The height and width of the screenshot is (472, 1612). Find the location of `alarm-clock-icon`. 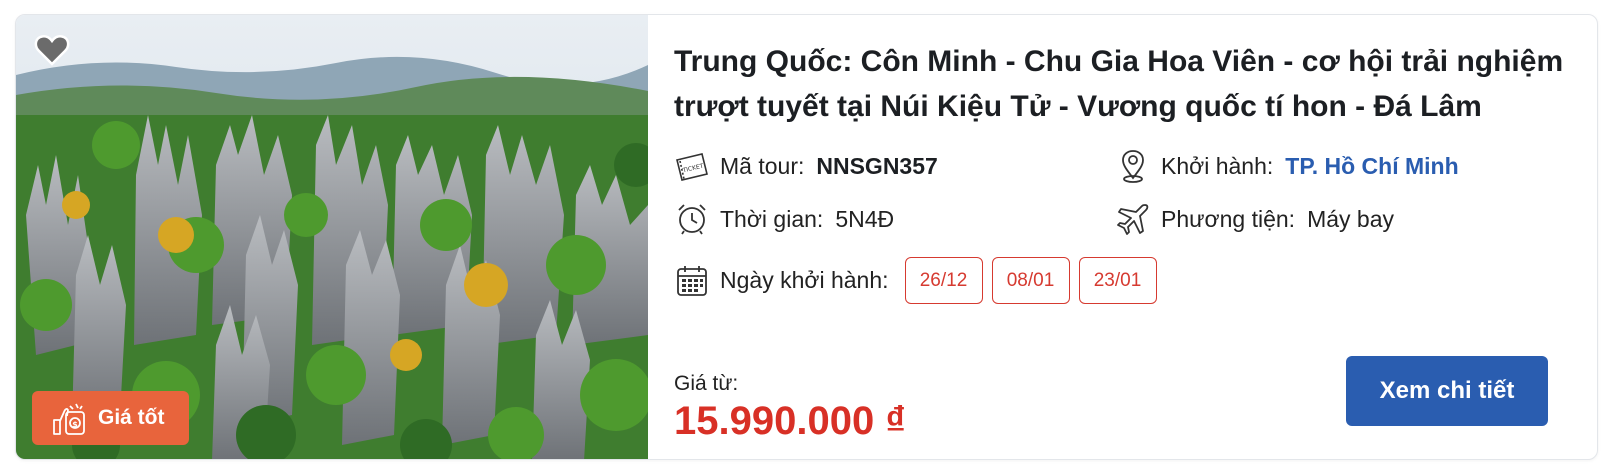

alarm-clock-icon is located at coordinates (692, 219).